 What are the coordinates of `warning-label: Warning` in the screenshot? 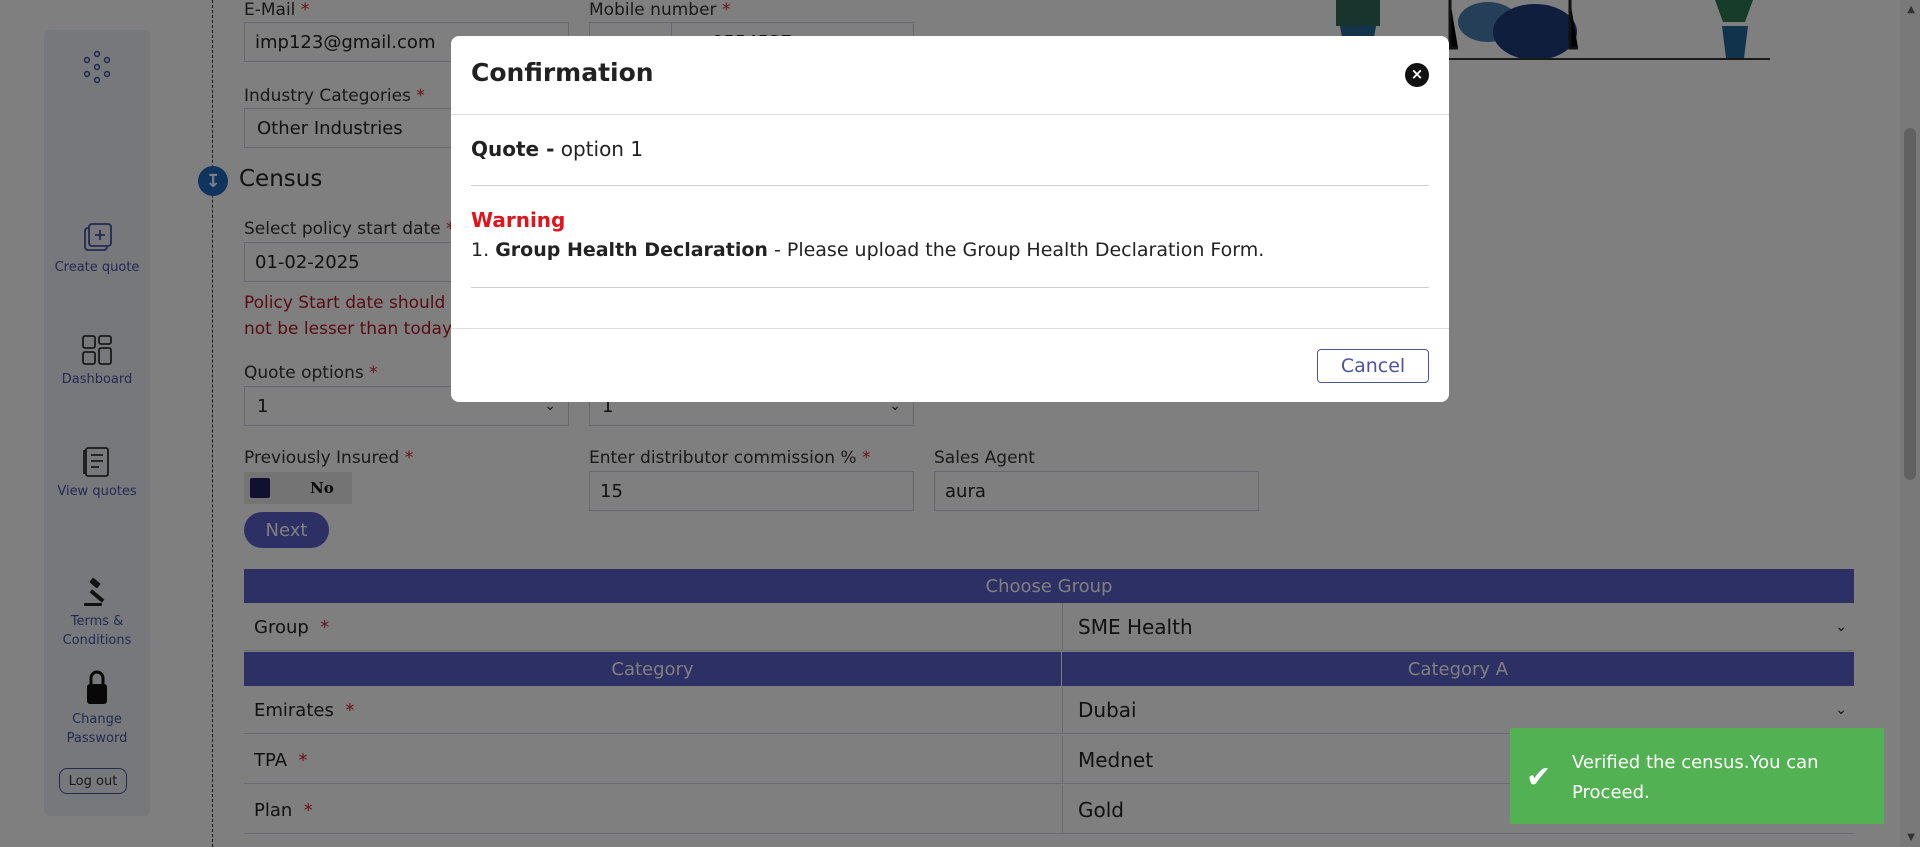 It's located at (518, 220).